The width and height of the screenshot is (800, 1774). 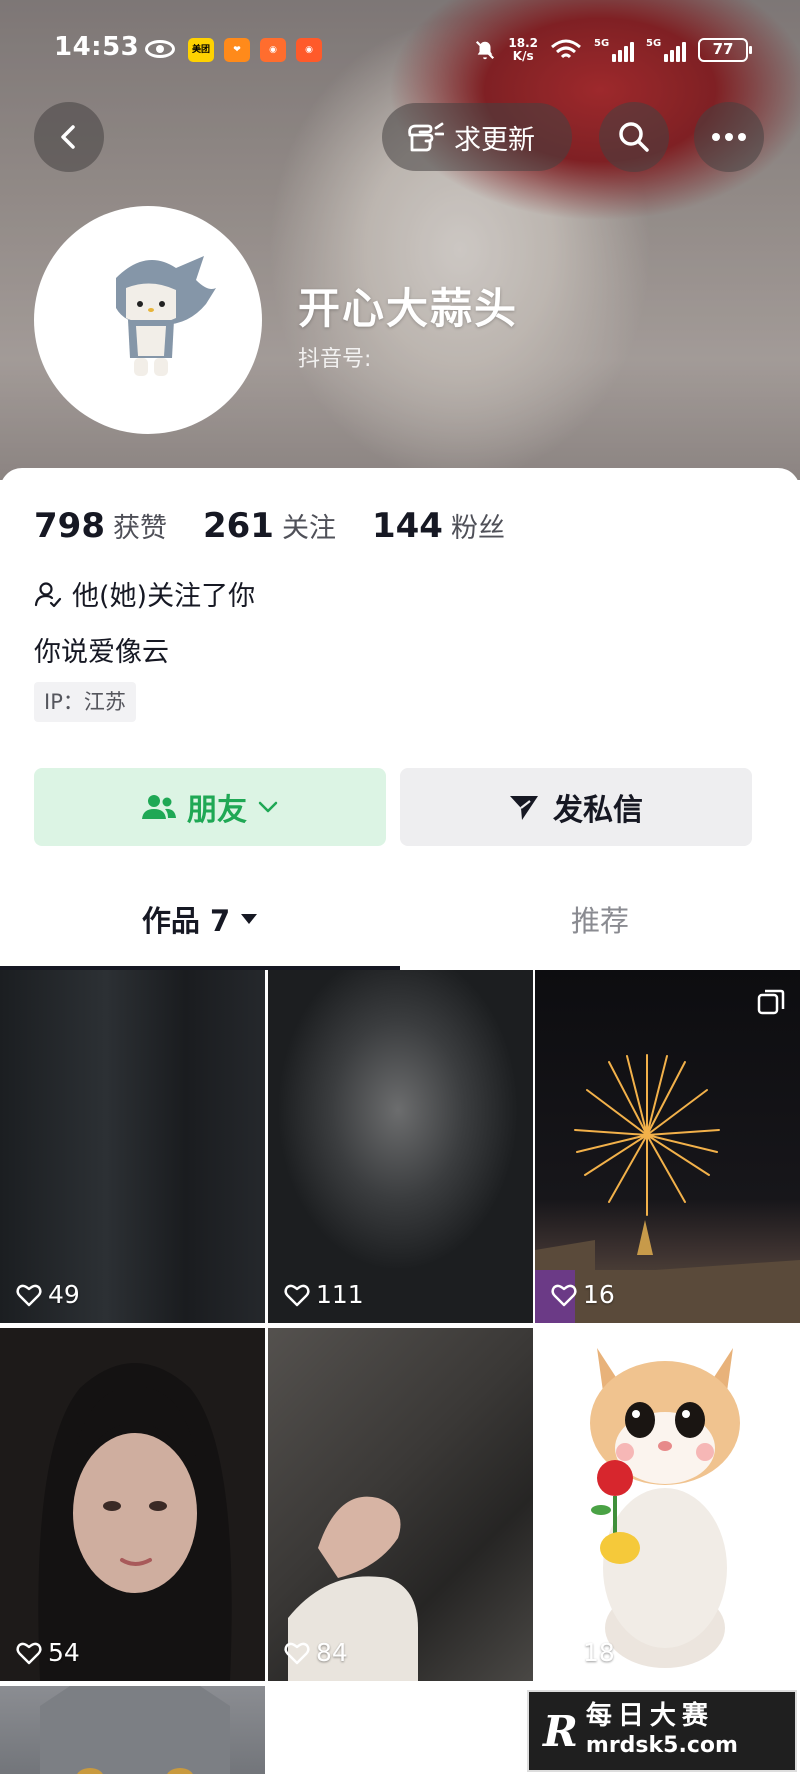 I want to click on request-update-button: 求更新, so click(x=477, y=137).